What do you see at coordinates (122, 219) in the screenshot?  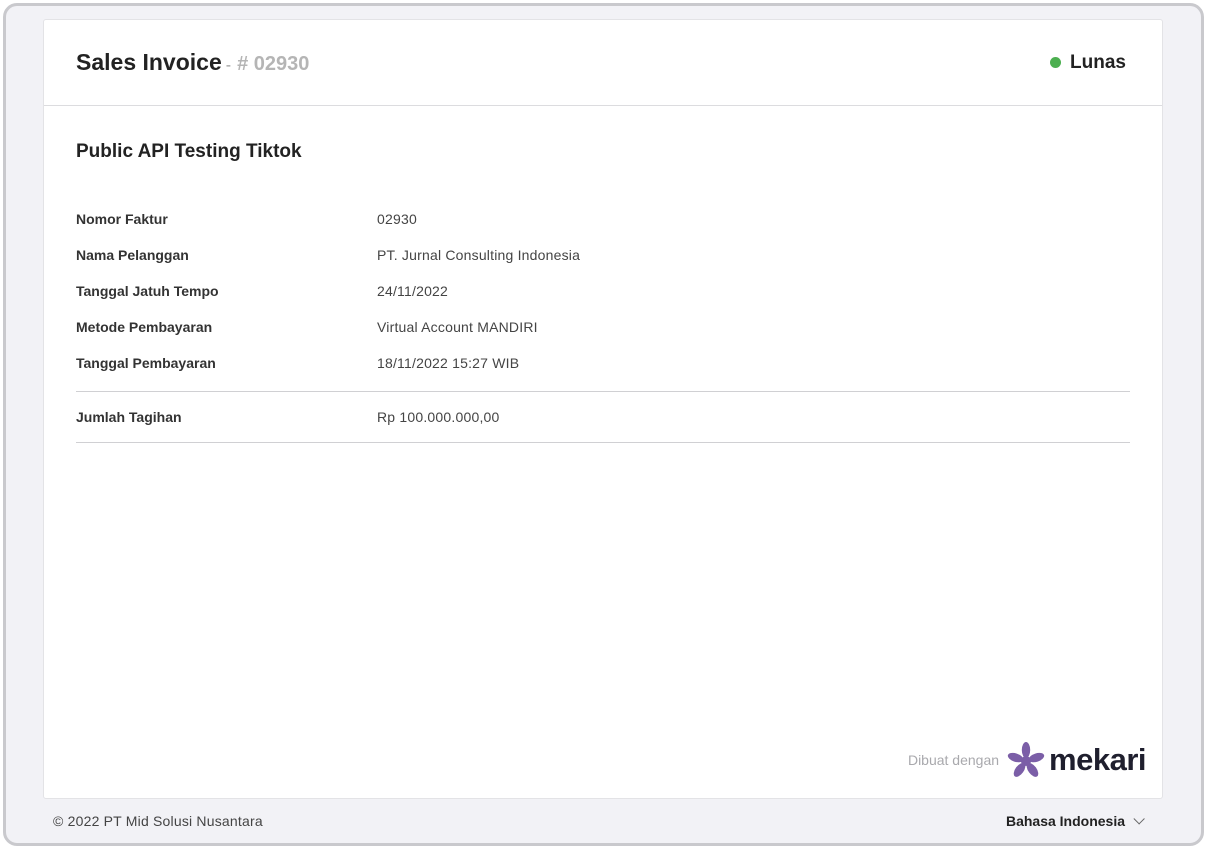 I see `detail-label: Nomor Faktur` at bounding box center [122, 219].